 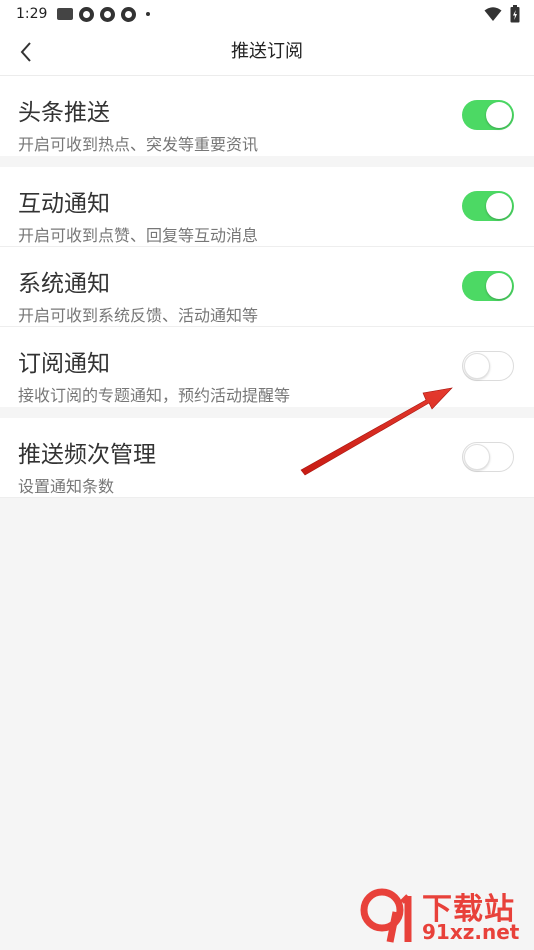 I want to click on setting-description: 开启可收到点赞、回复等互动消息, so click(x=138, y=235).